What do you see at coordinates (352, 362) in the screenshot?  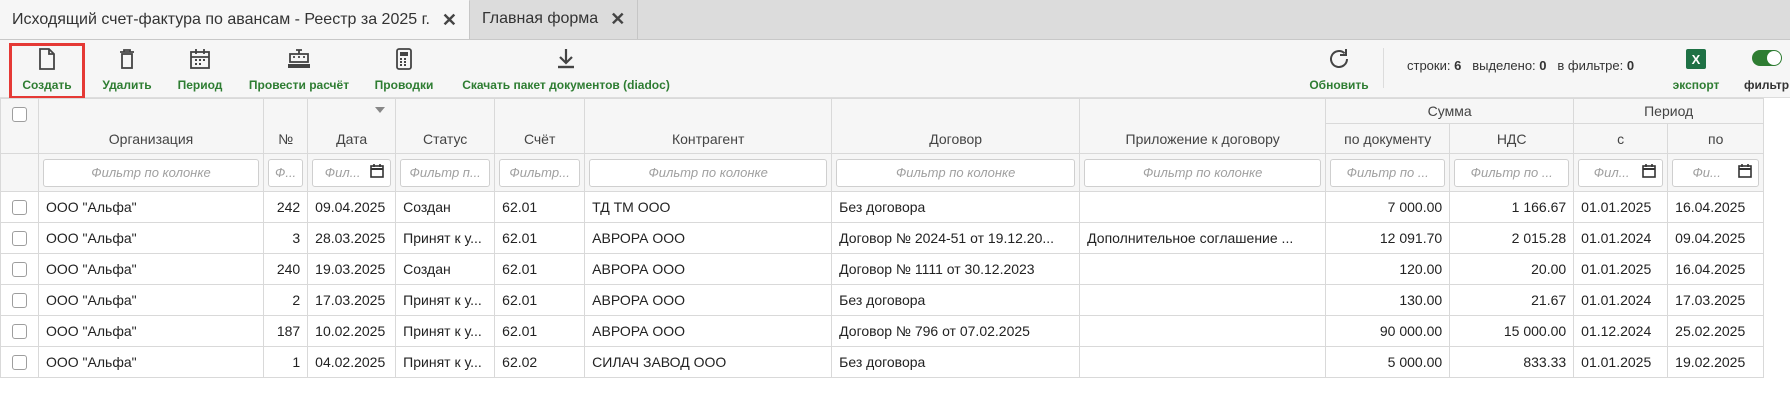 I see `cell-date: 04.02.2025` at bounding box center [352, 362].